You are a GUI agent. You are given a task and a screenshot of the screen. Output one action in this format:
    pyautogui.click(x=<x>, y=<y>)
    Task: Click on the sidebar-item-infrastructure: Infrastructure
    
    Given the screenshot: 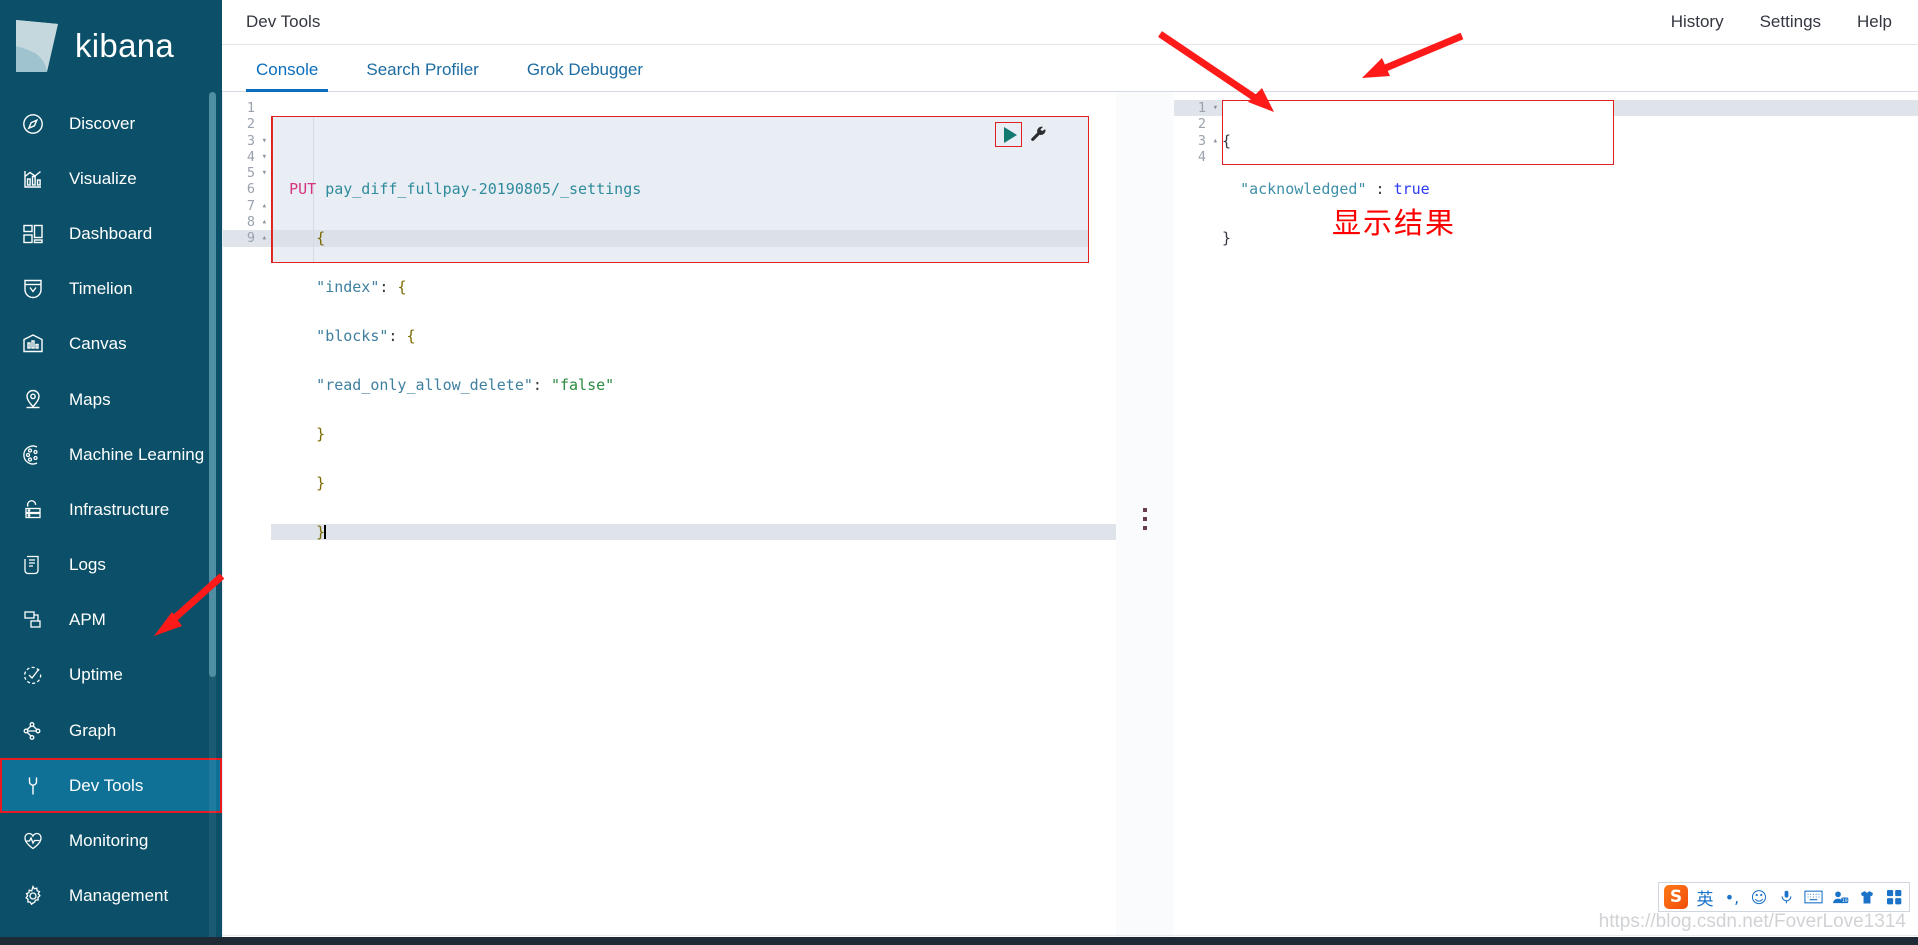 What is the action you would take?
    pyautogui.click(x=111, y=509)
    